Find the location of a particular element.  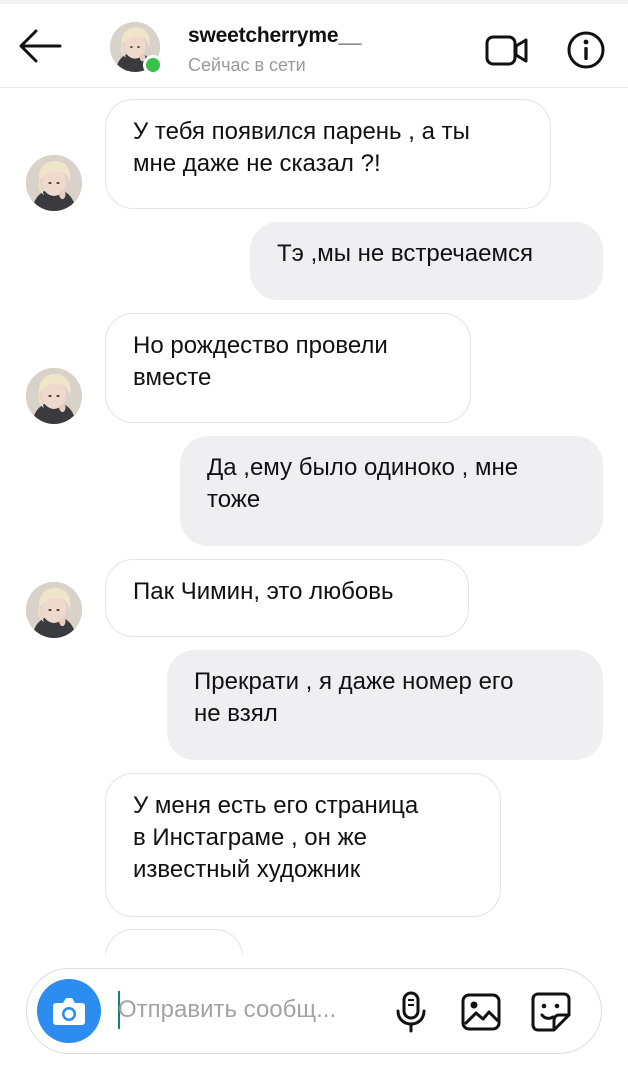

sticker-icon is located at coordinates (551, 1012).